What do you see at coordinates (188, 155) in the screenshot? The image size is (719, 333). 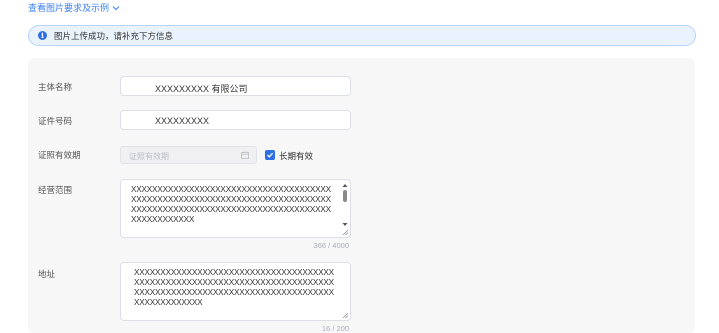 I see `cert-validity-date-picker: 证照有效期` at bounding box center [188, 155].